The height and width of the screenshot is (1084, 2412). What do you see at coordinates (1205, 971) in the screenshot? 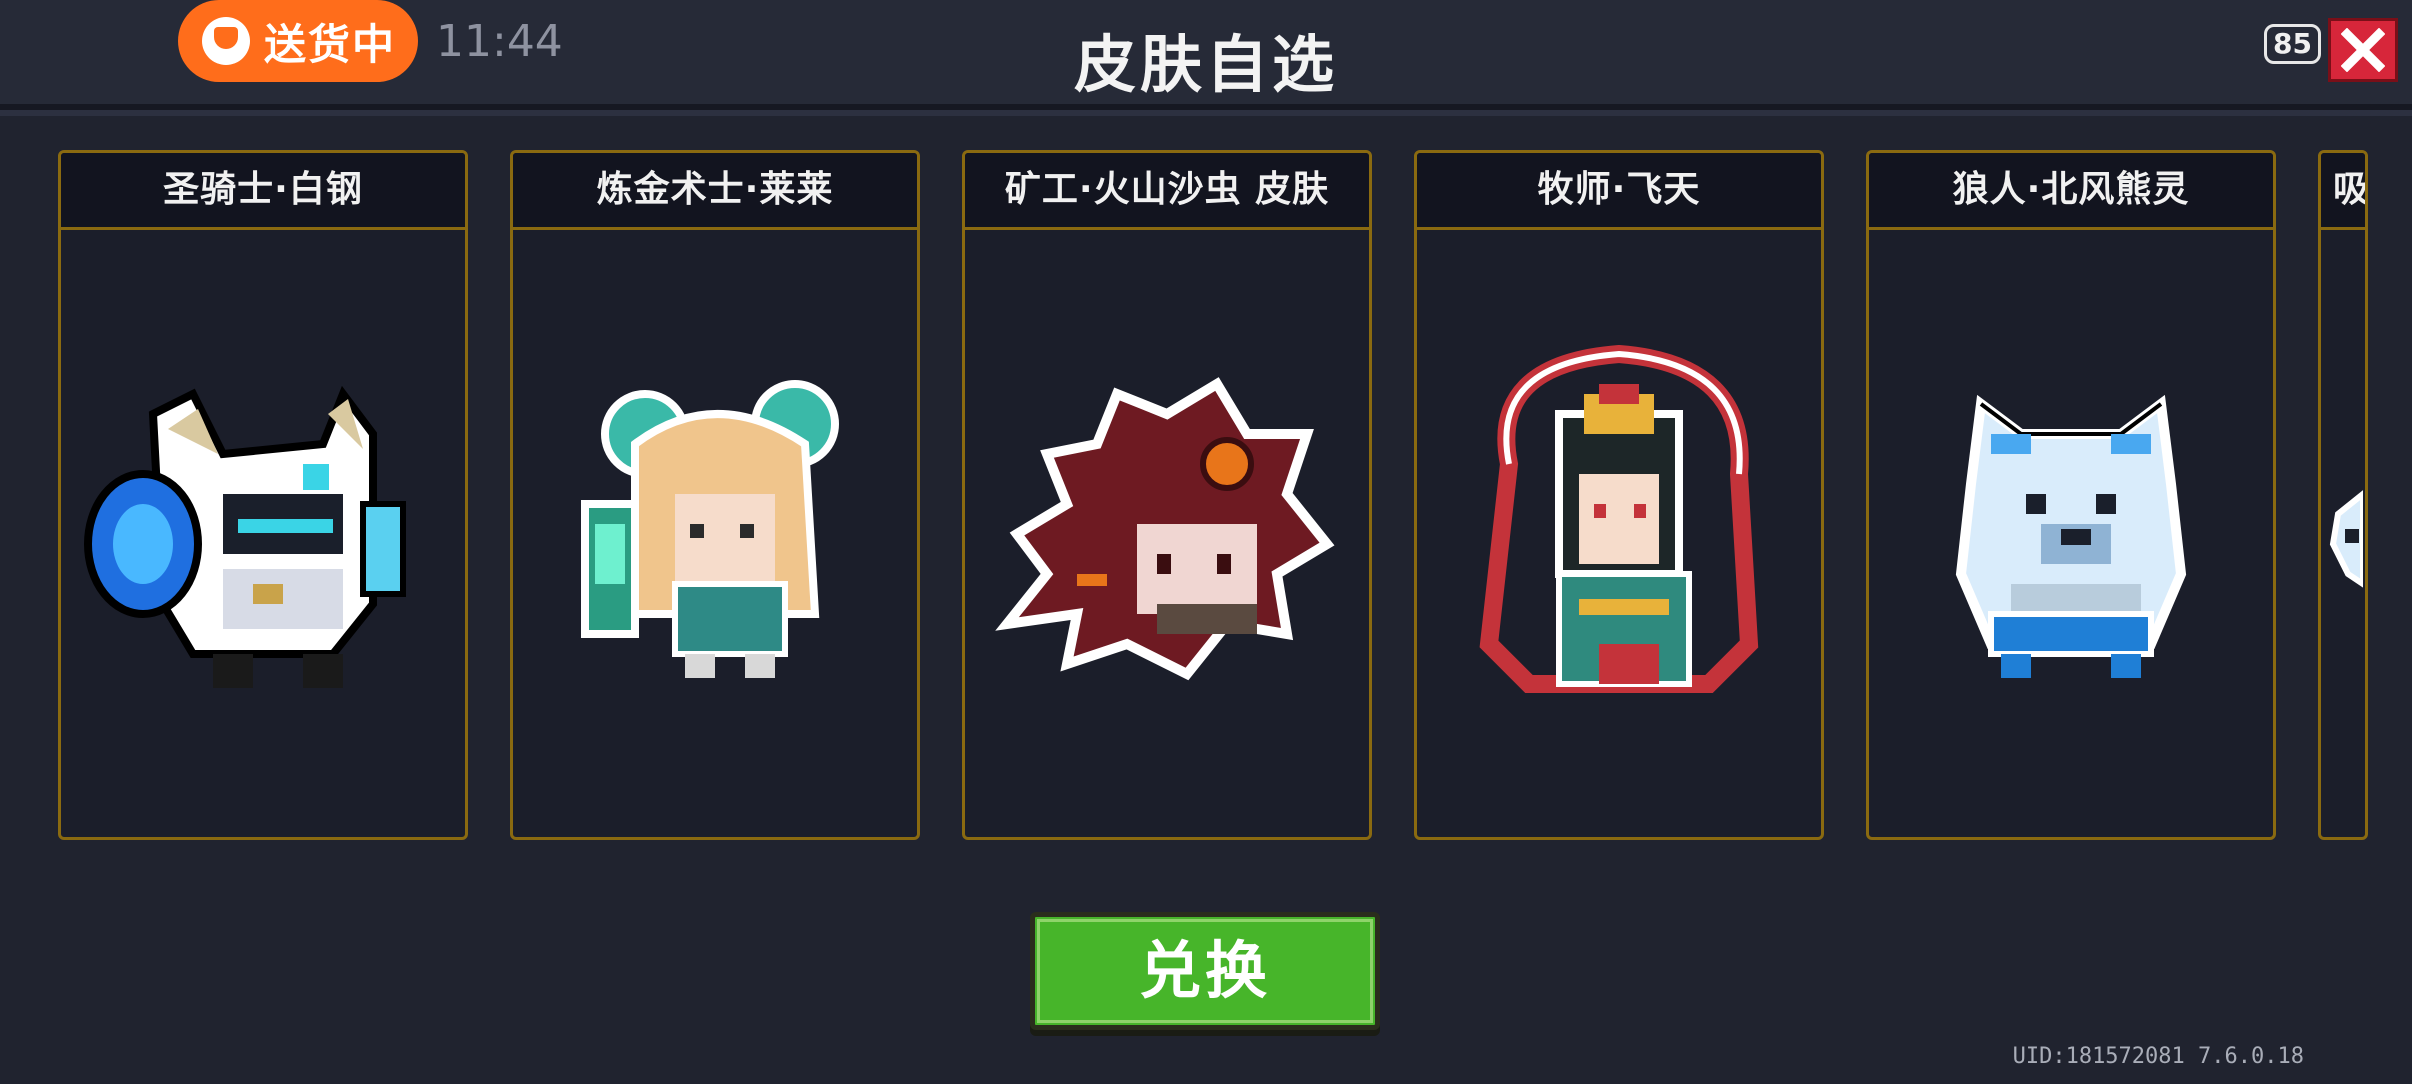
I see `redeem-button: 兑换` at bounding box center [1205, 971].